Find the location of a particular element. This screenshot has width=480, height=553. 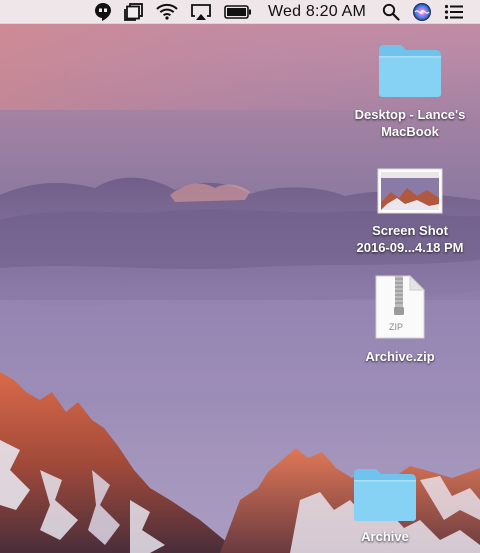

wifi-icon is located at coordinates (167, 12).